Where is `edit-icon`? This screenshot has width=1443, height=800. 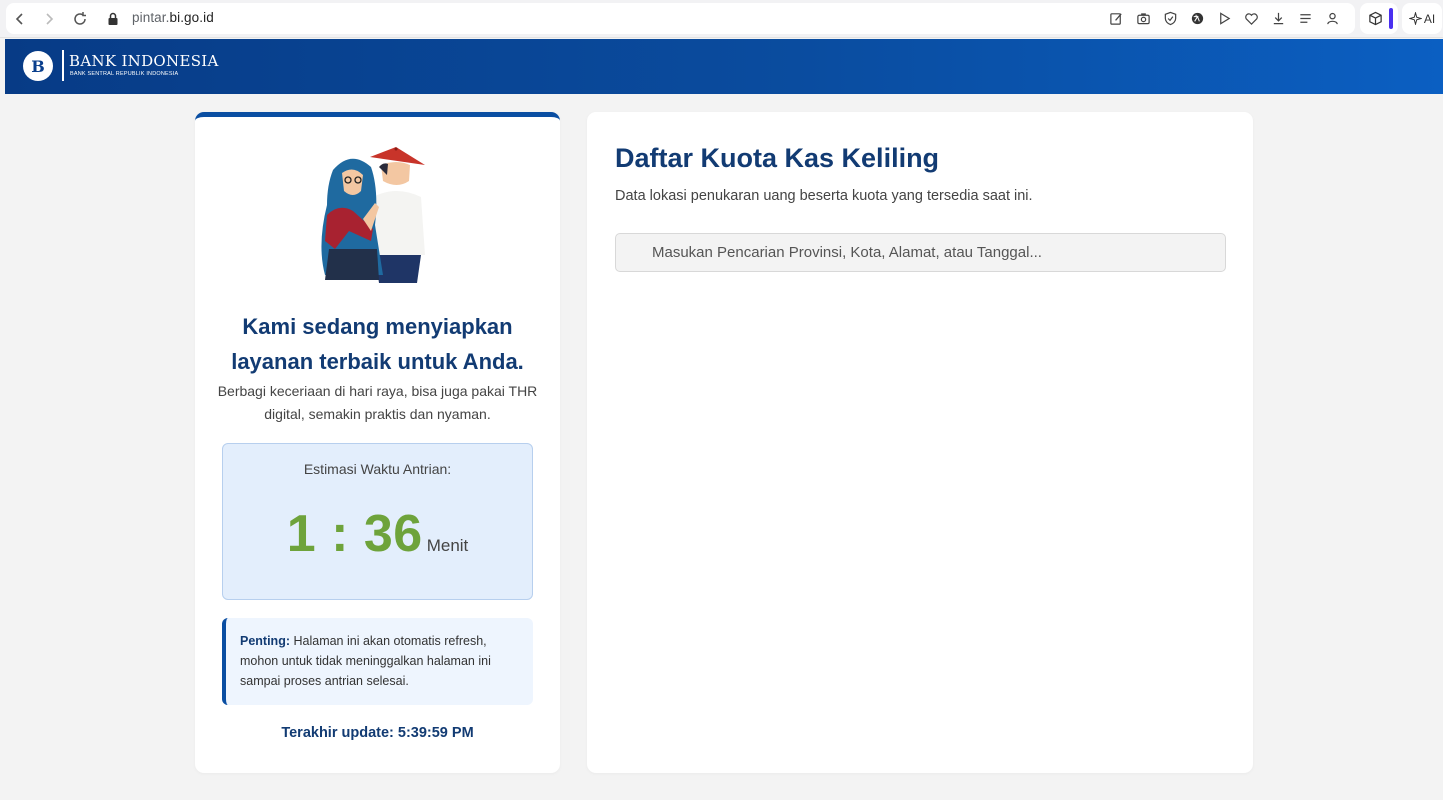
edit-icon is located at coordinates (1115, 19).